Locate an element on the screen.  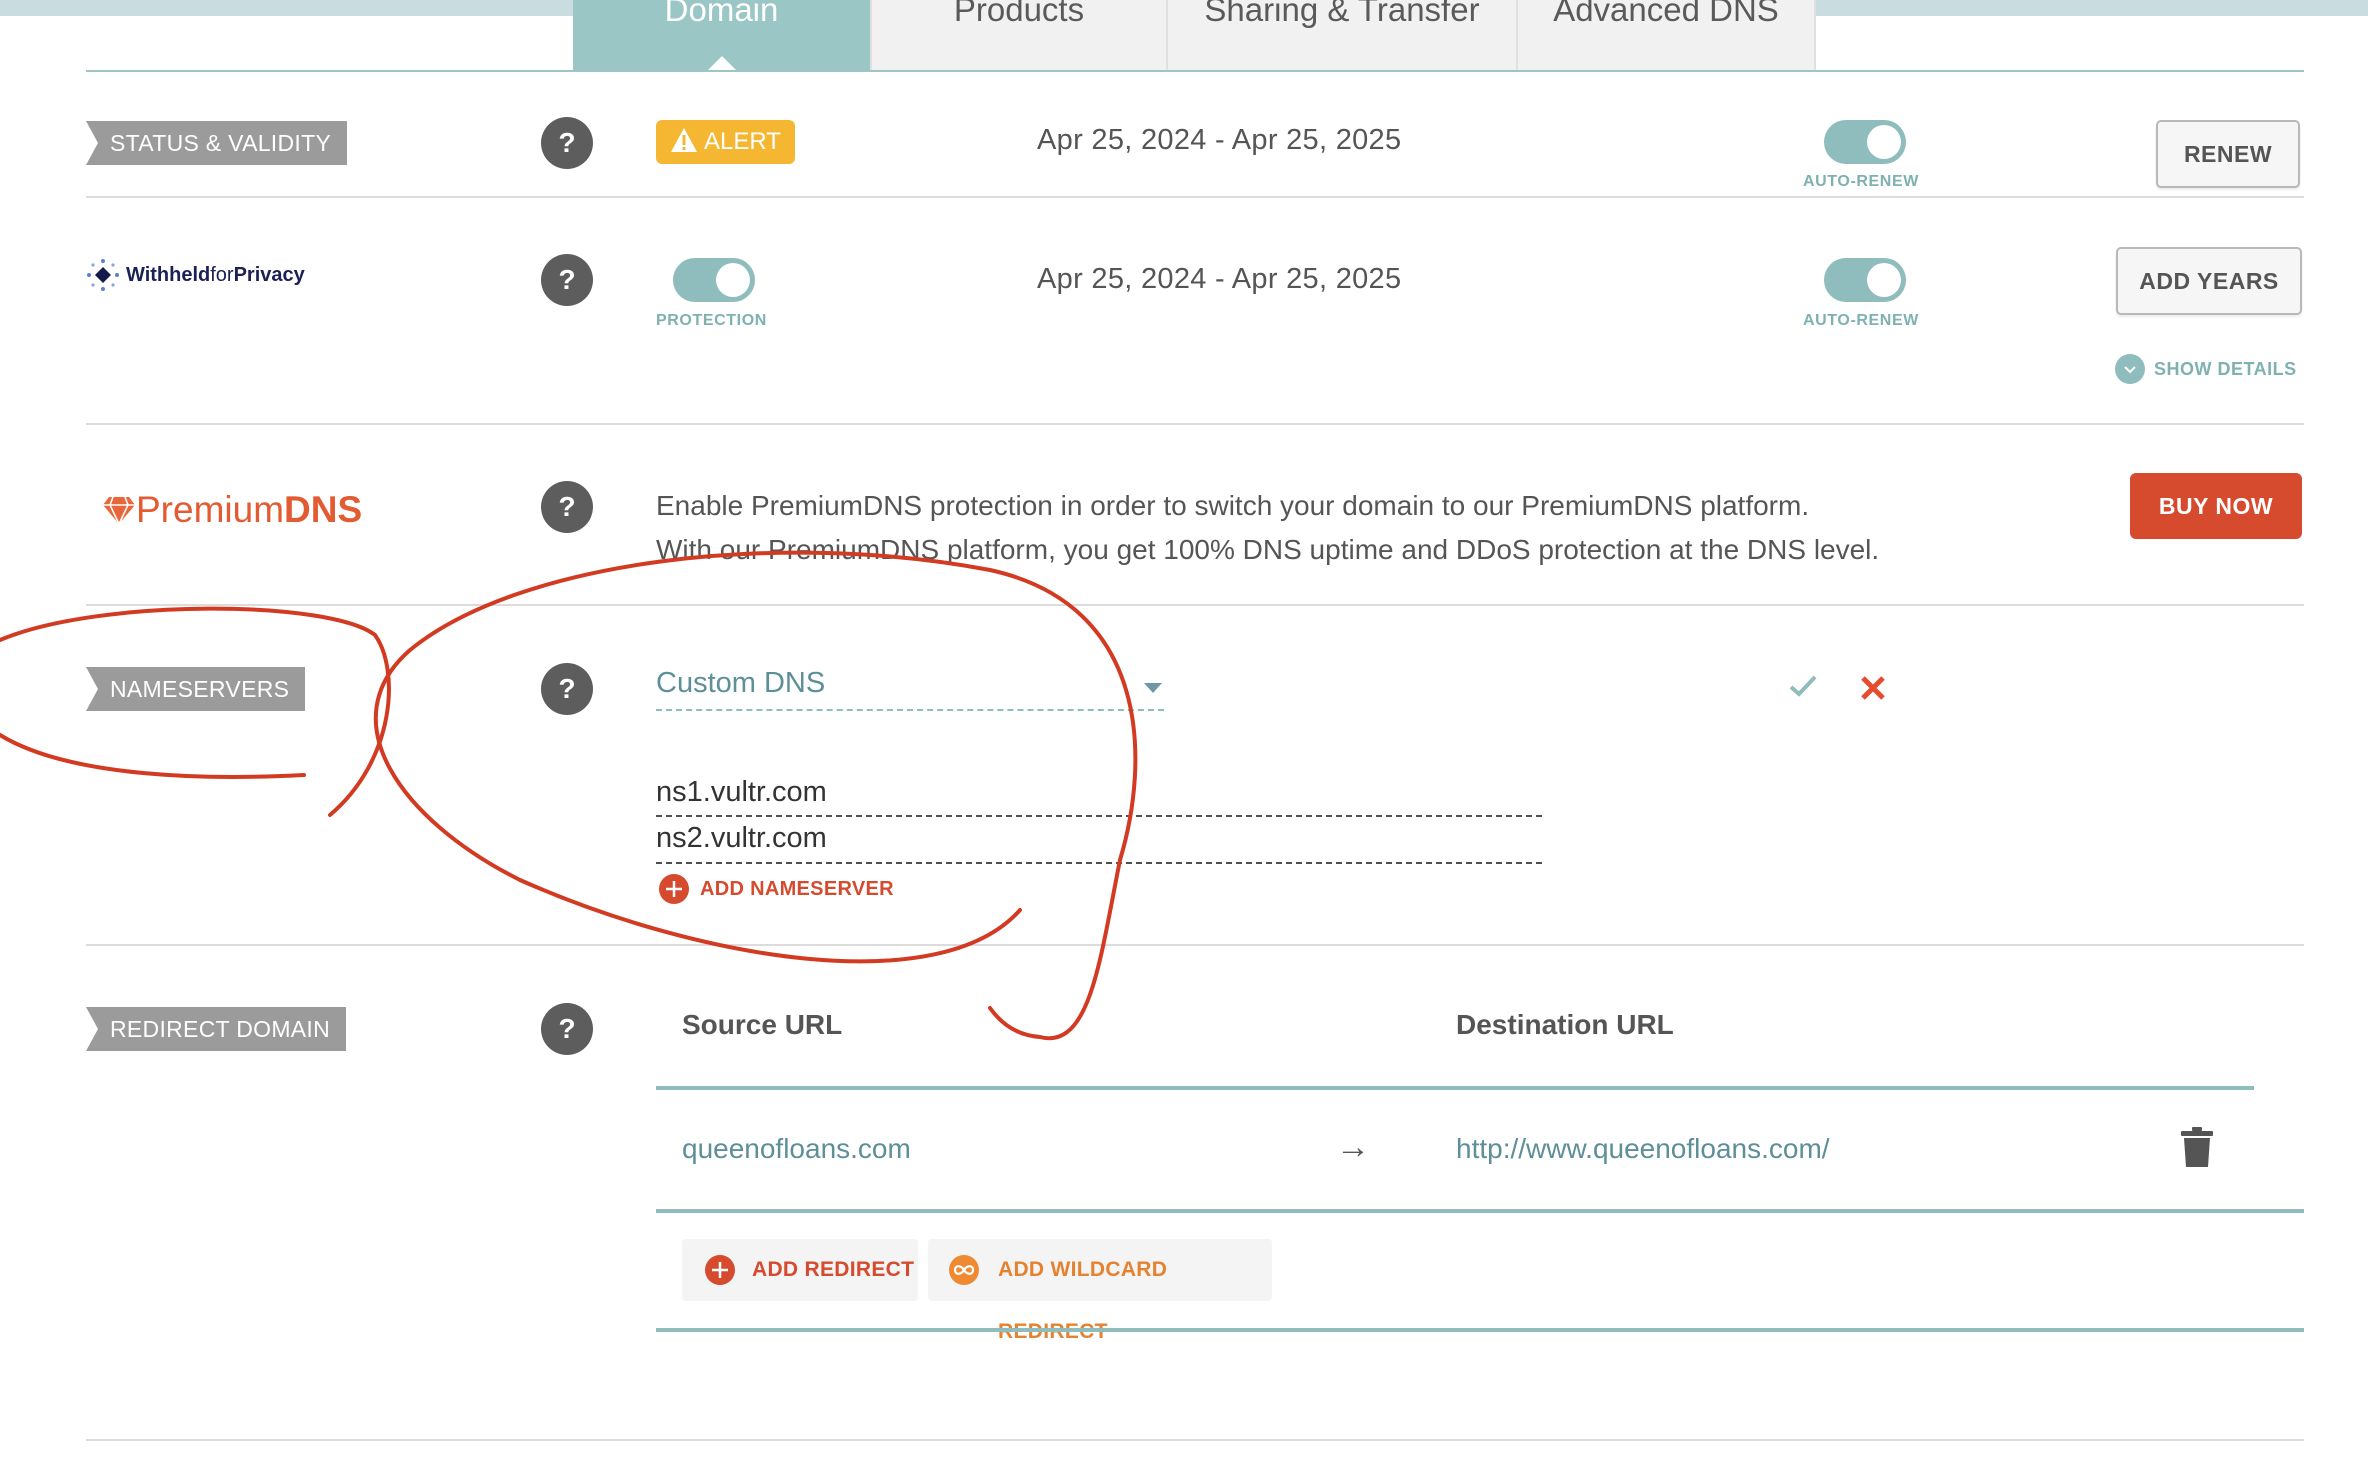
autorenew-toggle is located at coordinates (1865, 142).